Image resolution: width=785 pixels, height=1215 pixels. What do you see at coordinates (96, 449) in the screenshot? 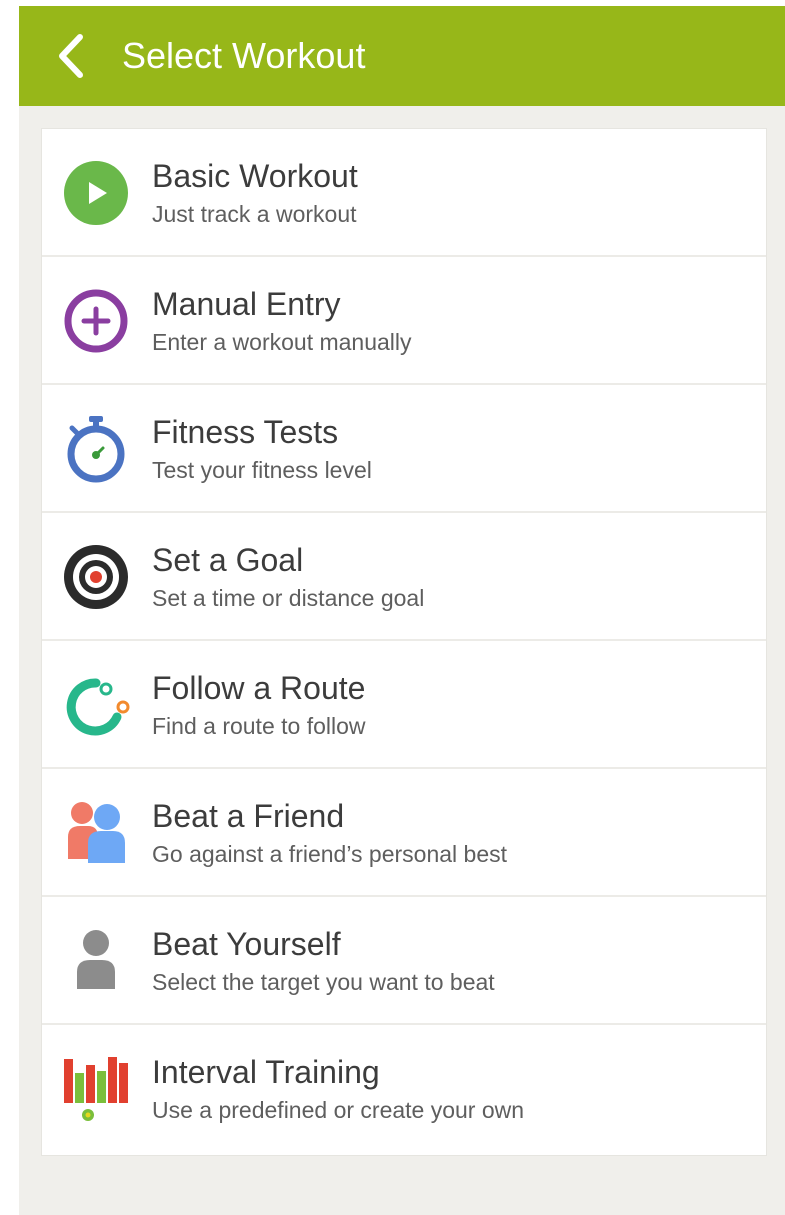
I see `stopwatch-icon` at bounding box center [96, 449].